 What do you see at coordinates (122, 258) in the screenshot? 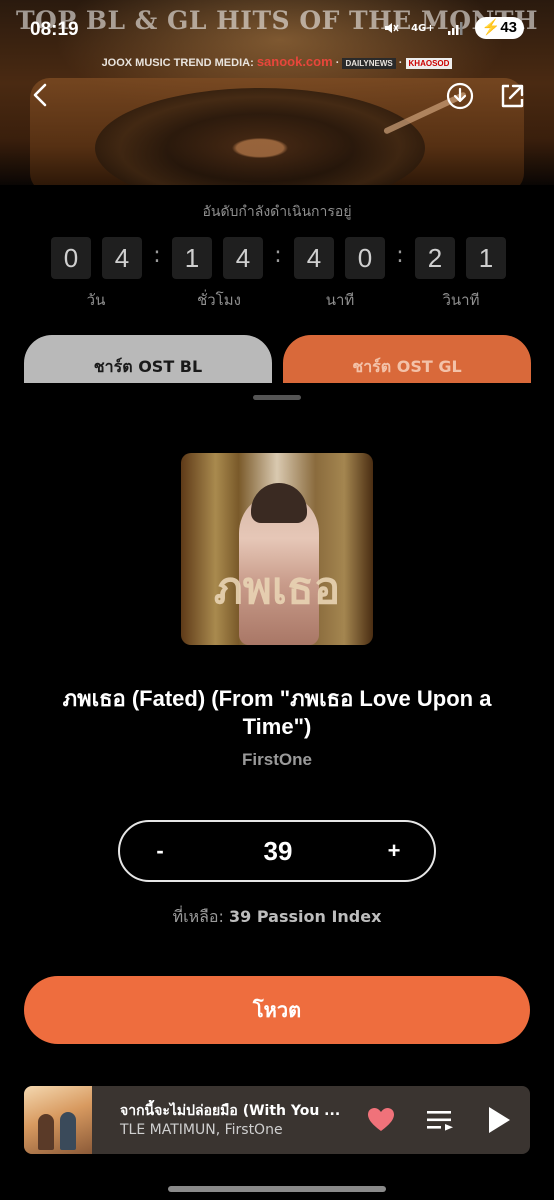
I see `countdown-days-digit: 4` at bounding box center [122, 258].